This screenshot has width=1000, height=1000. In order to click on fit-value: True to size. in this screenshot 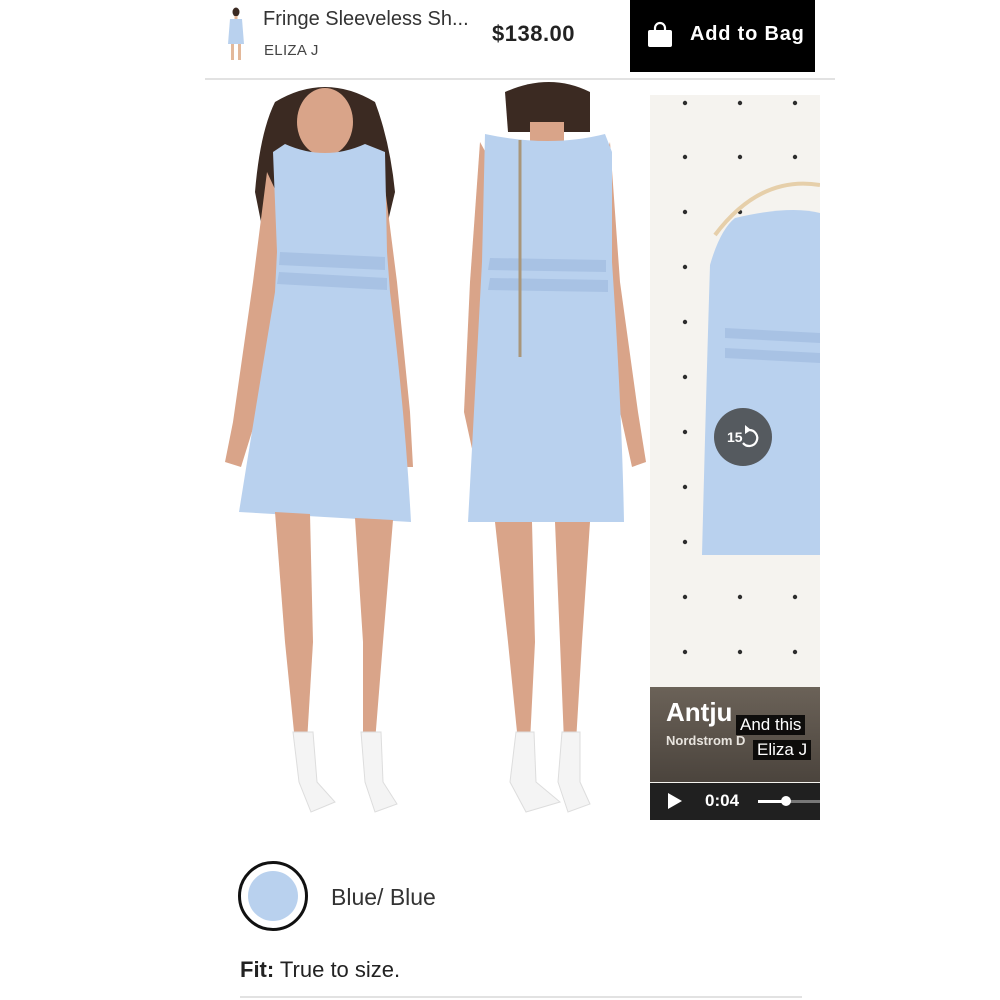, I will do `click(337, 969)`.